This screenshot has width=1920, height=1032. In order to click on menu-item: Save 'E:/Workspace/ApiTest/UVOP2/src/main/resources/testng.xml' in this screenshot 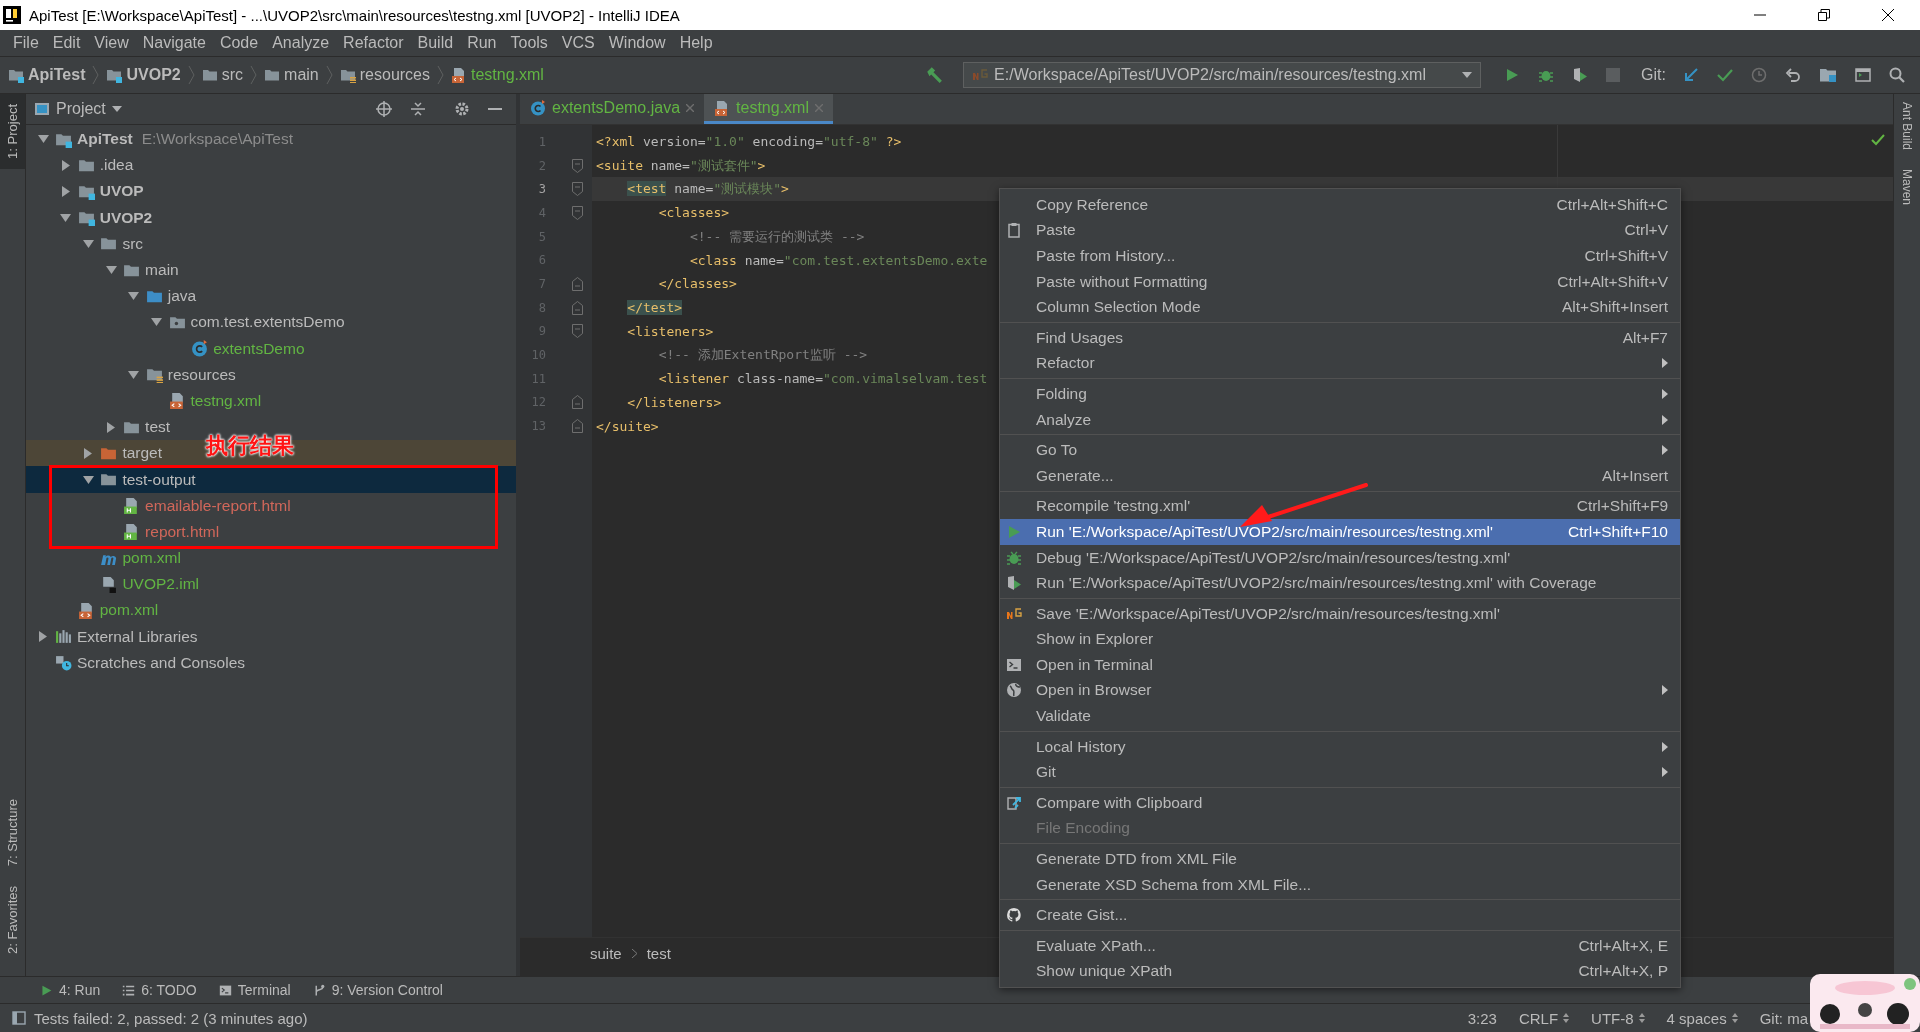, I will do `click(1340, 613)`.